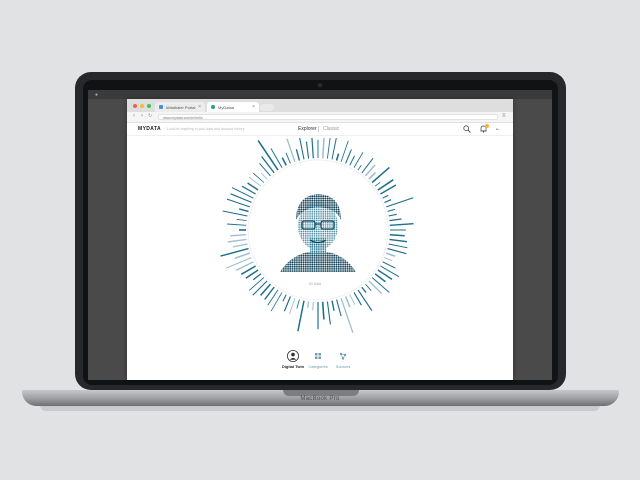  I want to click on tab-label: #Mathaler Portal, so click(181, 107).